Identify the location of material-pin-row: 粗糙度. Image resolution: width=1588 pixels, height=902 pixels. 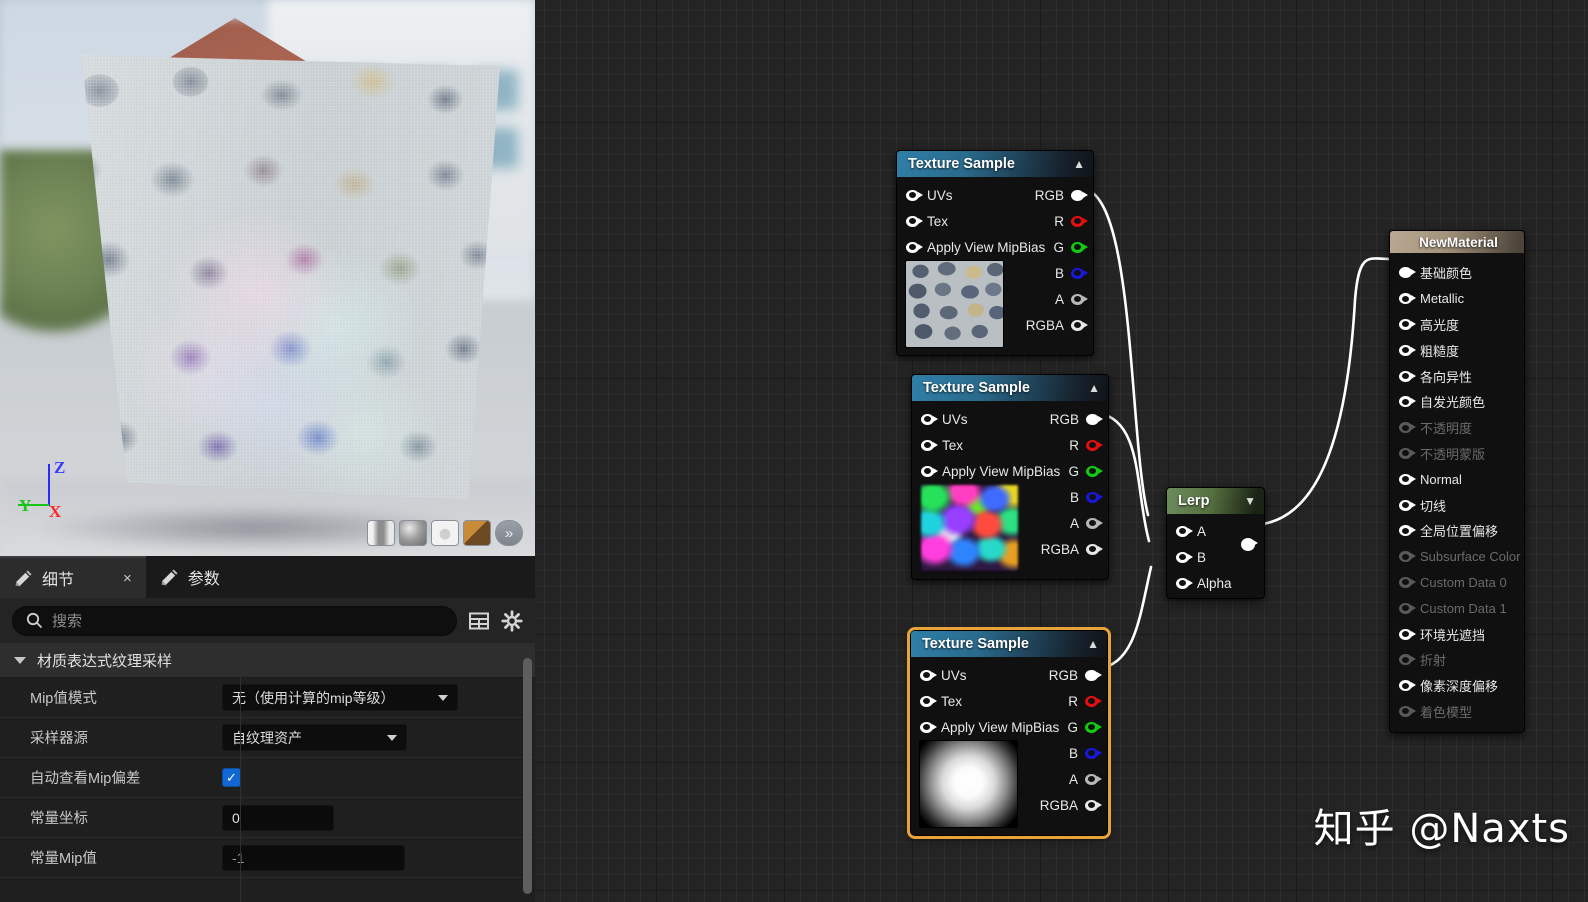
(1457, 350).